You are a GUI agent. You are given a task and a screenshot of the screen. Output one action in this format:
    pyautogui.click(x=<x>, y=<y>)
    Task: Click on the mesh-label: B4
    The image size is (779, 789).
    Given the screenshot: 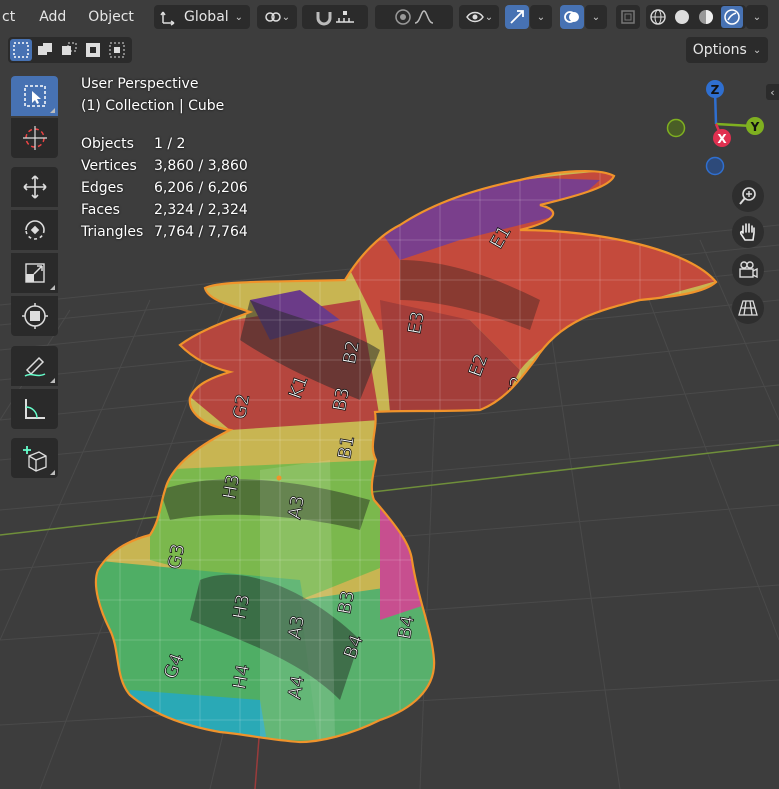 What is the action you would take?
    pyautogui.click(x=406, y=627)
    